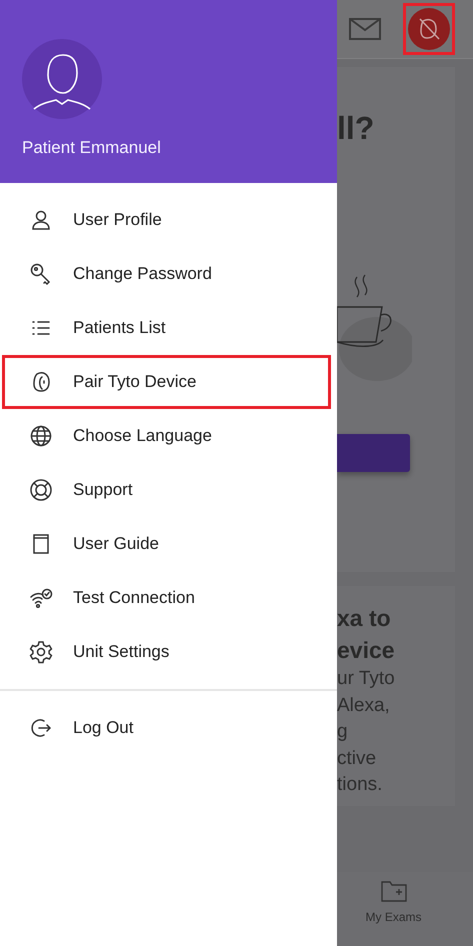  Describe the element at coordinates (363, 706) in the screenshot. I see `card-text: Alexa,` at that location.